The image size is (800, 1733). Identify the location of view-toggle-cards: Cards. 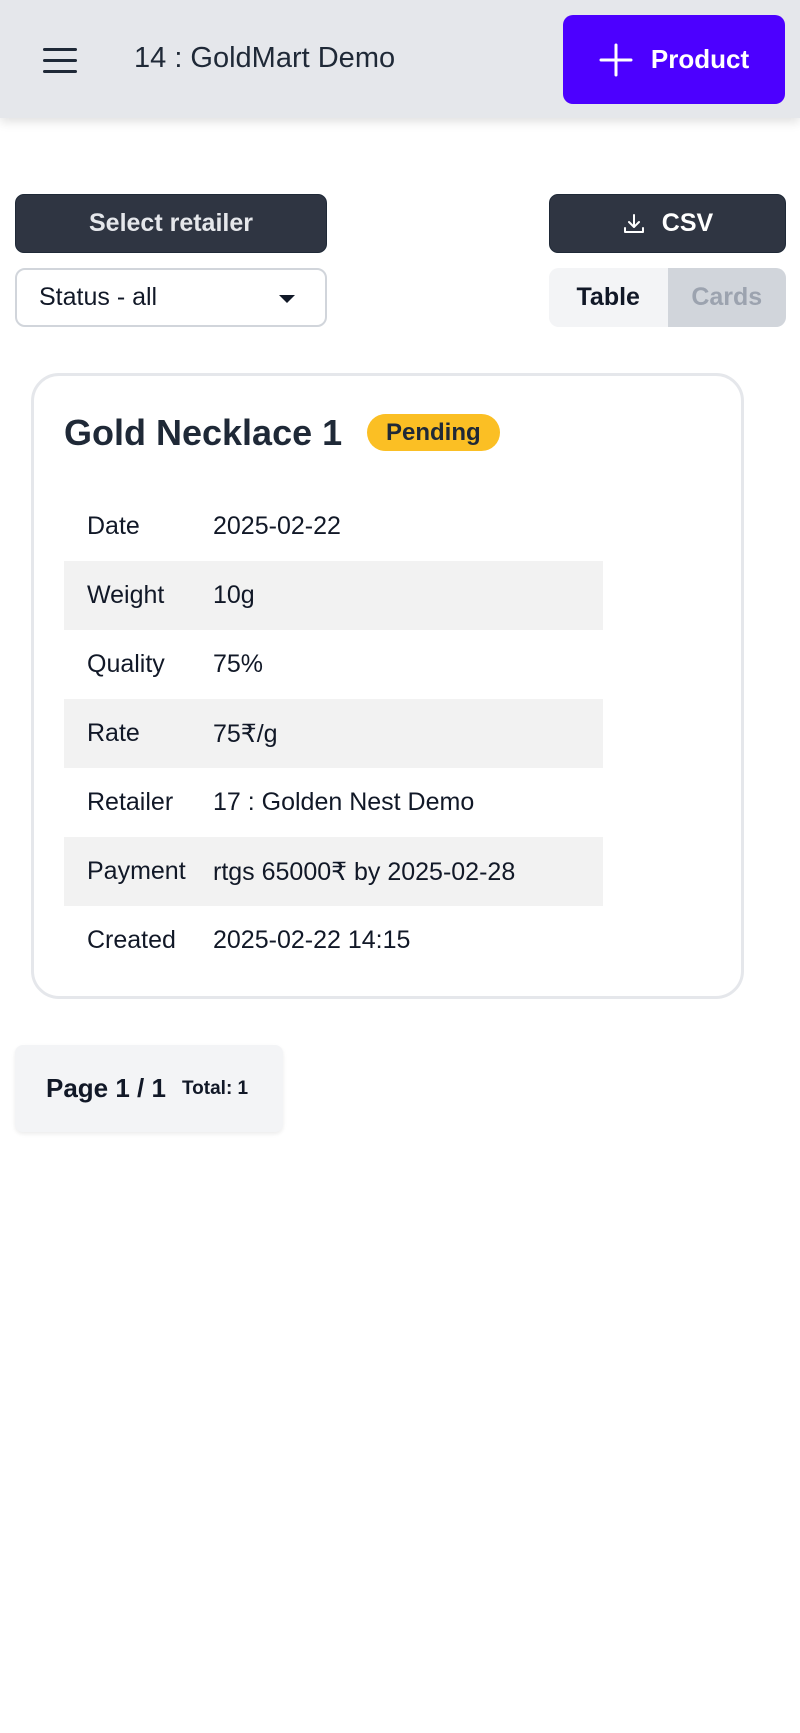
(726, 297).